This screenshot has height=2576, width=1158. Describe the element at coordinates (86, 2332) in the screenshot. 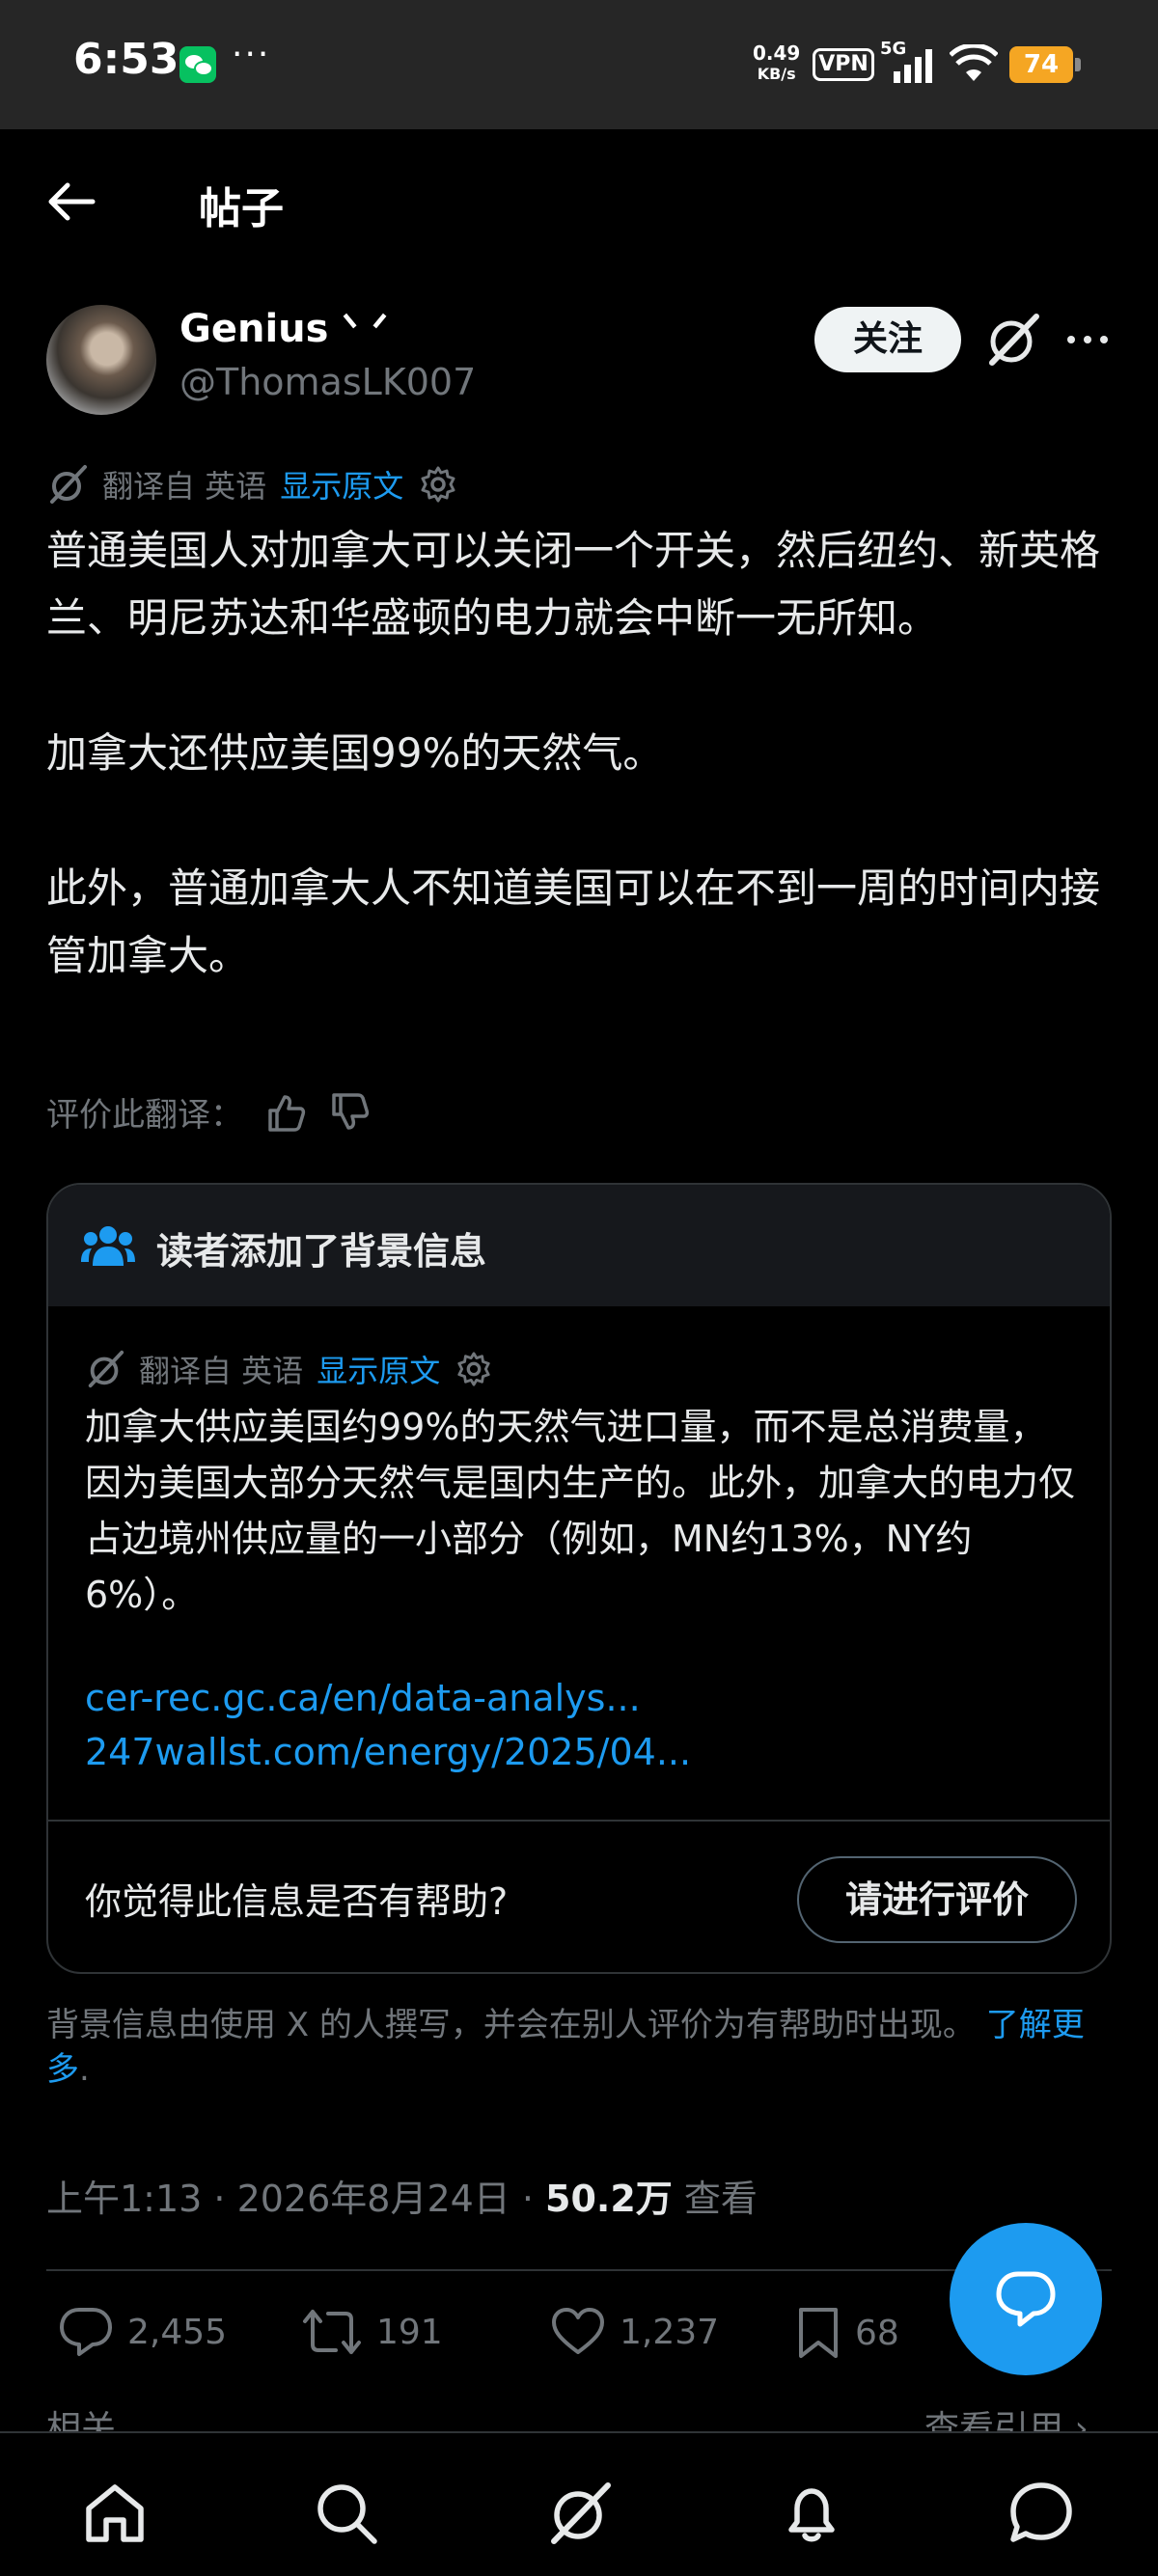

I see `reply-icon` at that location.